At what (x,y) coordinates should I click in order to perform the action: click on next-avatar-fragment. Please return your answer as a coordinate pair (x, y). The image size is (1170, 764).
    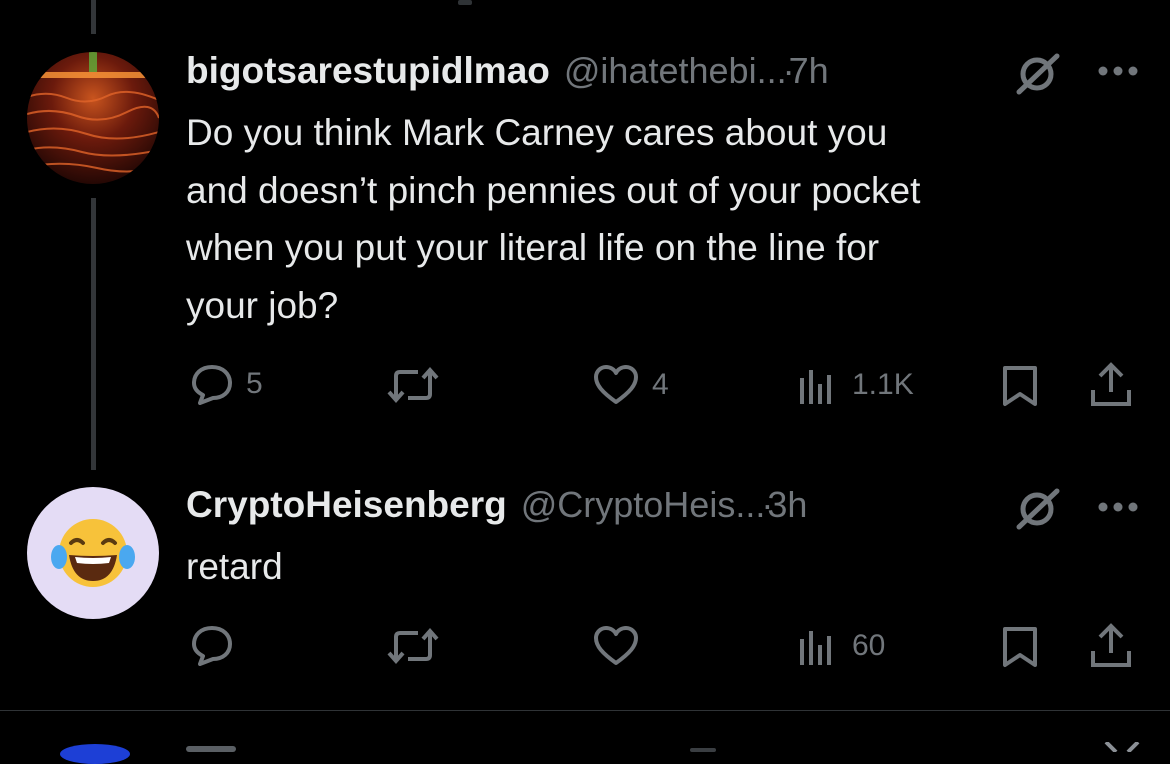
    Looking at the image, I should click on (95, 754).